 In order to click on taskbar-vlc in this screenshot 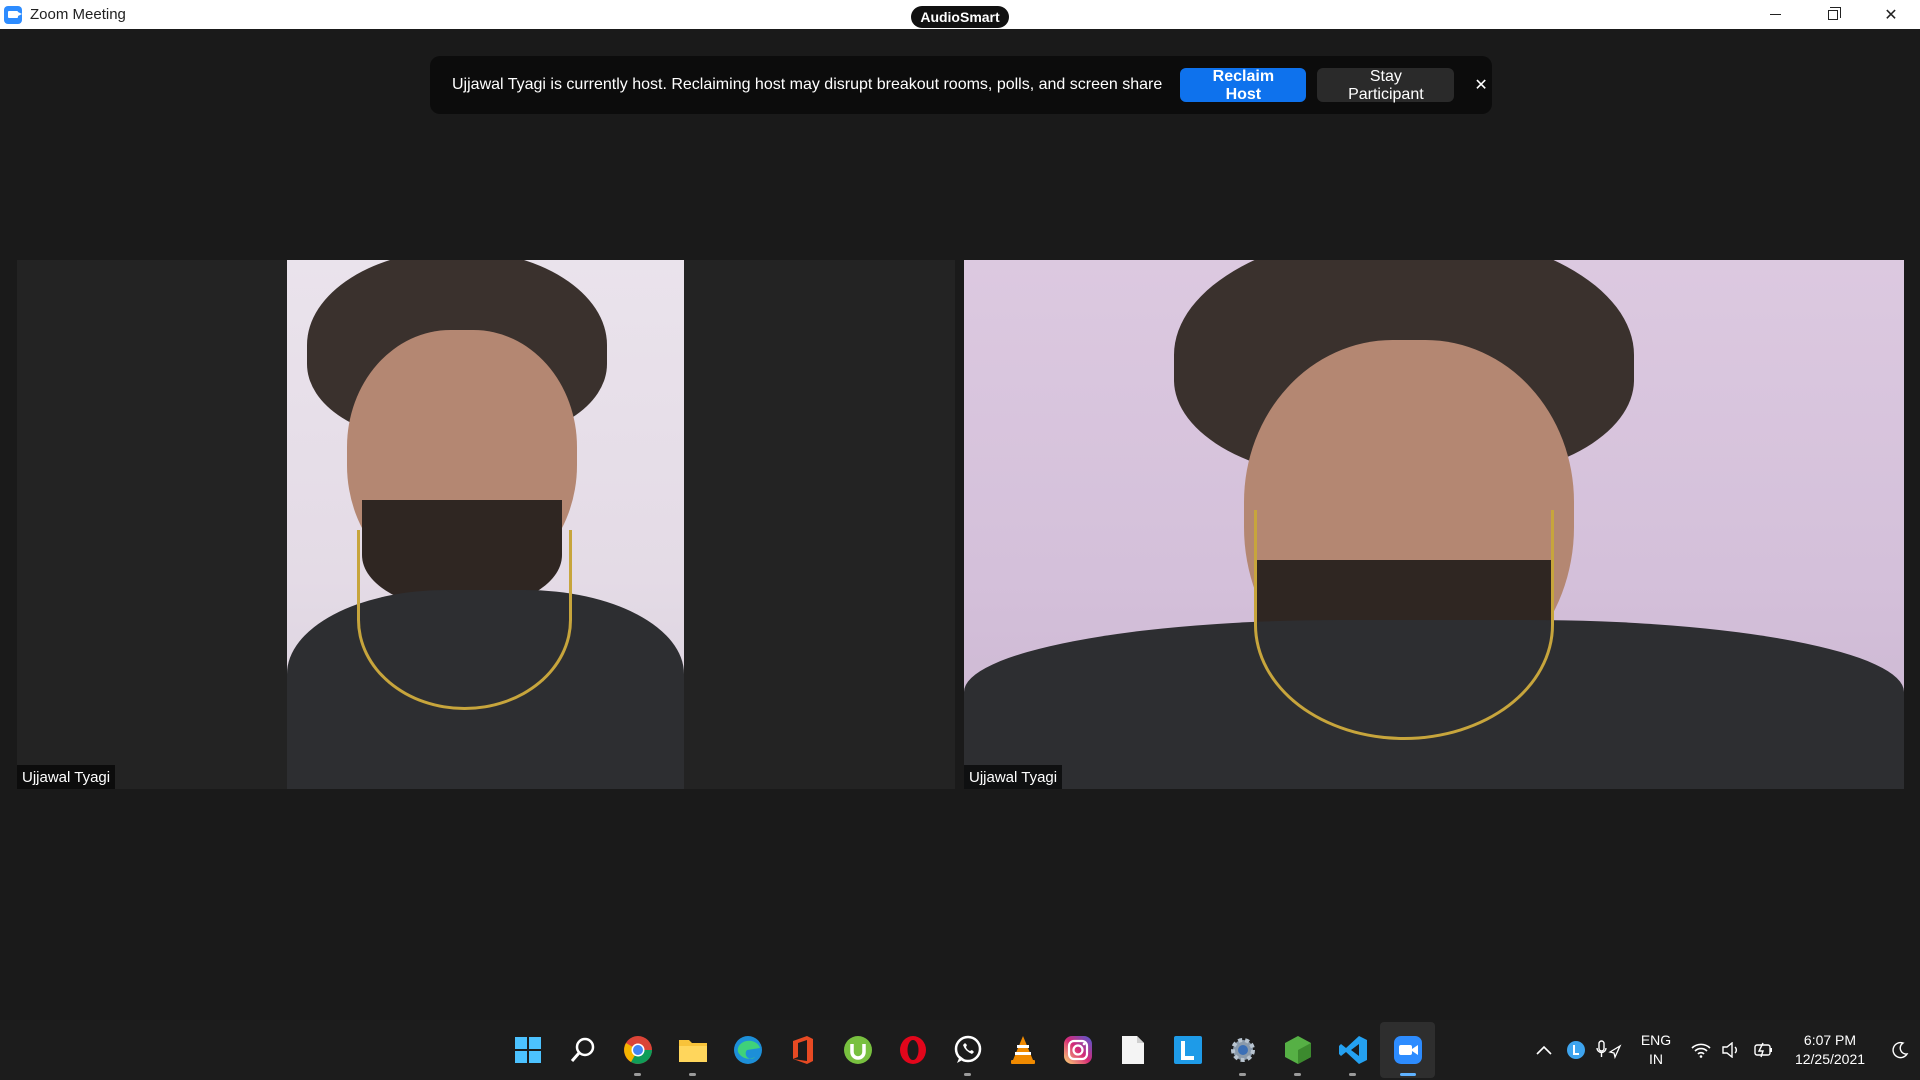, I will do `click(1022, 1050)`.